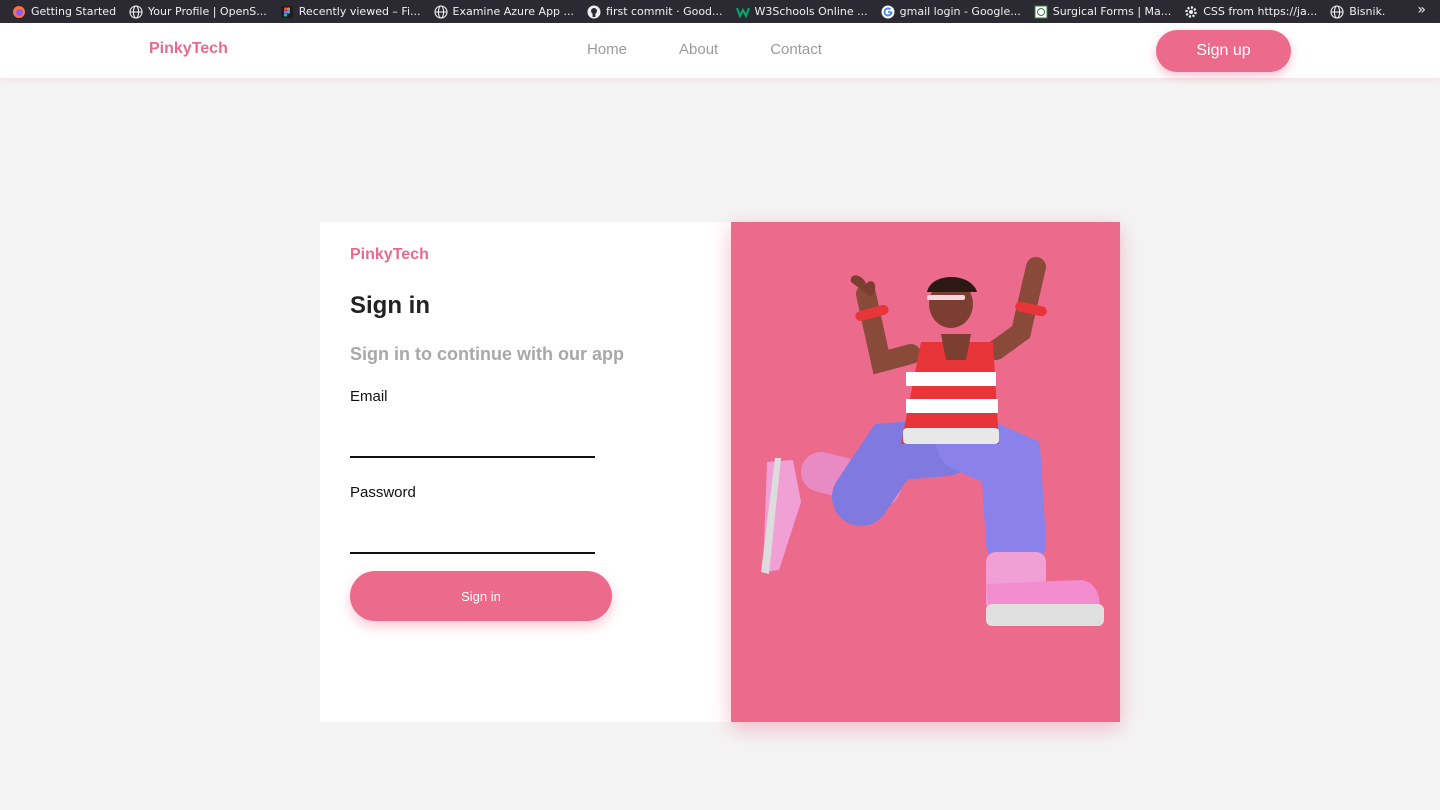 This screenshot has height=810, width=1440. Describe the element at coordinates (796, 49) in the screenshot. I see `nav-link-contact: Contact` at that location.